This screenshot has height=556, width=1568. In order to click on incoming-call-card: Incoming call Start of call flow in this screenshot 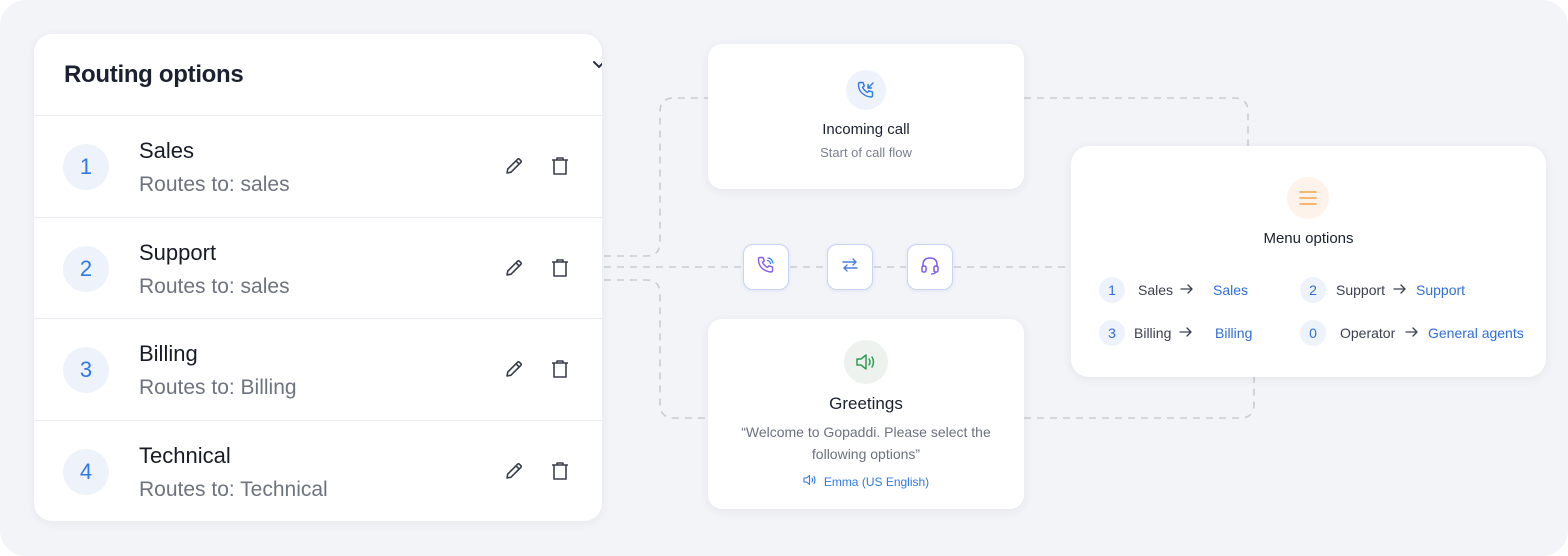, I will do `click(866, 116)`.